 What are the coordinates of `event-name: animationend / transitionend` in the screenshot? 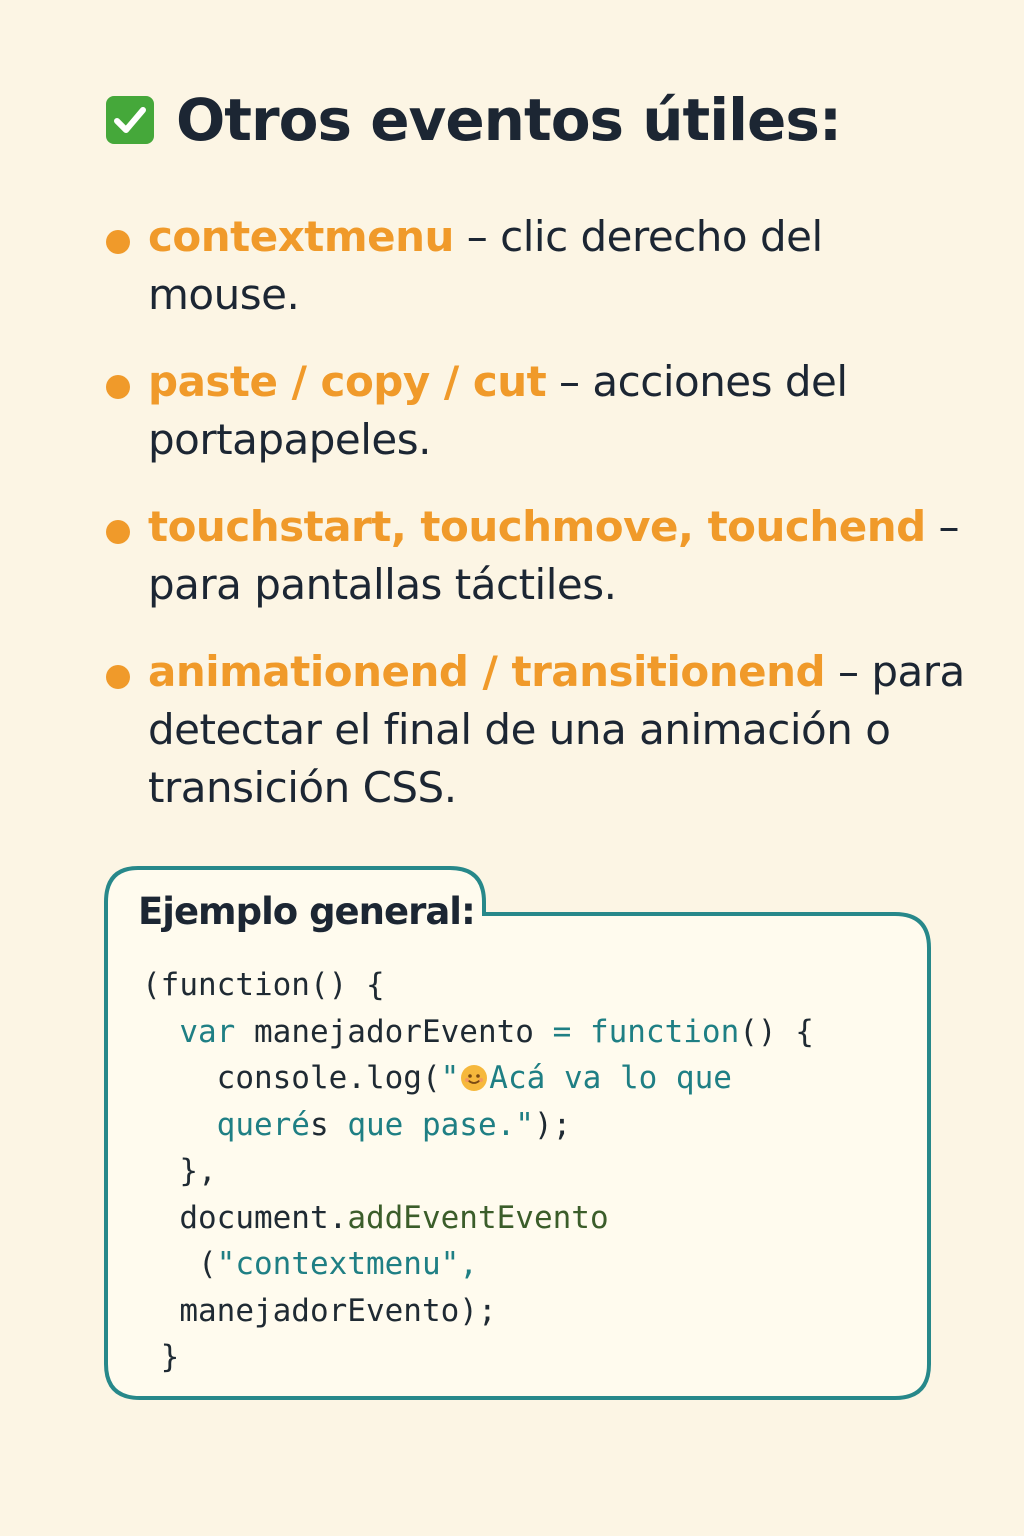 It's located at (487, 671).